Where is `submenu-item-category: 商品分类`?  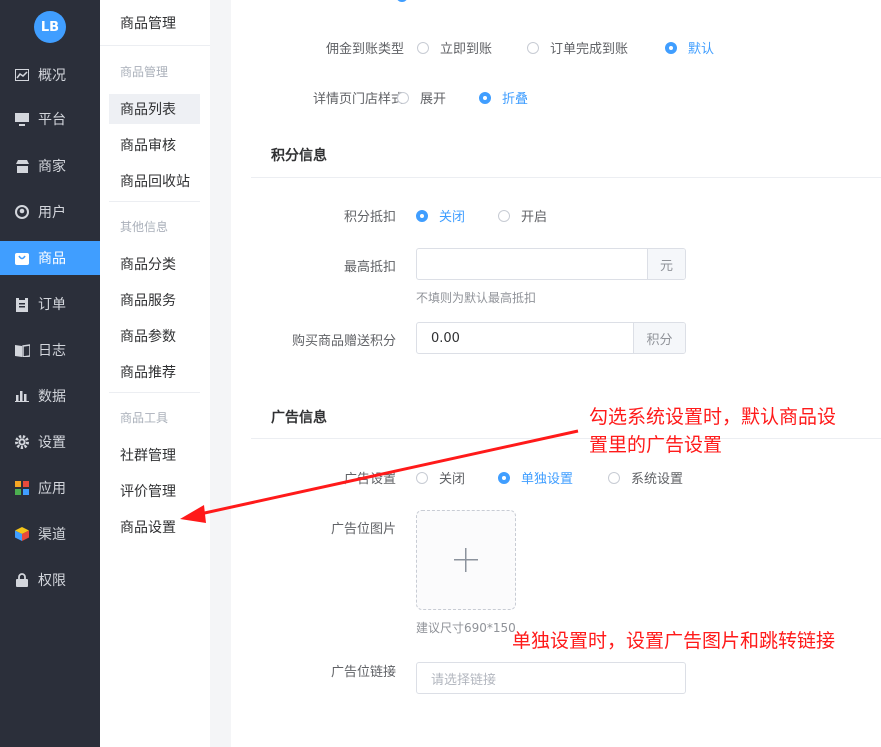 submenu-item-category: 商品分类 is located at coordinates (154, 264).